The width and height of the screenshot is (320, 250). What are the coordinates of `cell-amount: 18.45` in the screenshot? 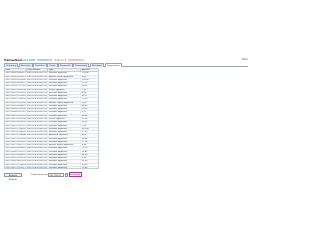 It's located at (84, 151).